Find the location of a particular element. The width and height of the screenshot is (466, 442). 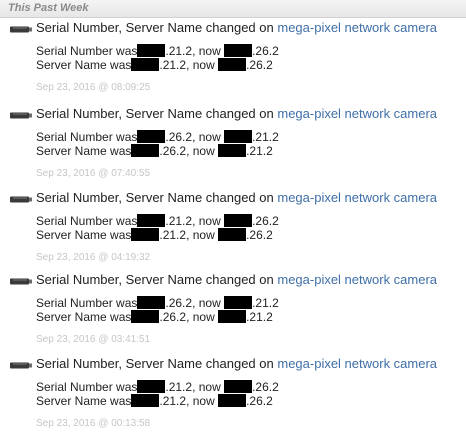

event-timestamp: Sep 23, 2016 @ 08:09:25 is located at coordinates (93, 87).